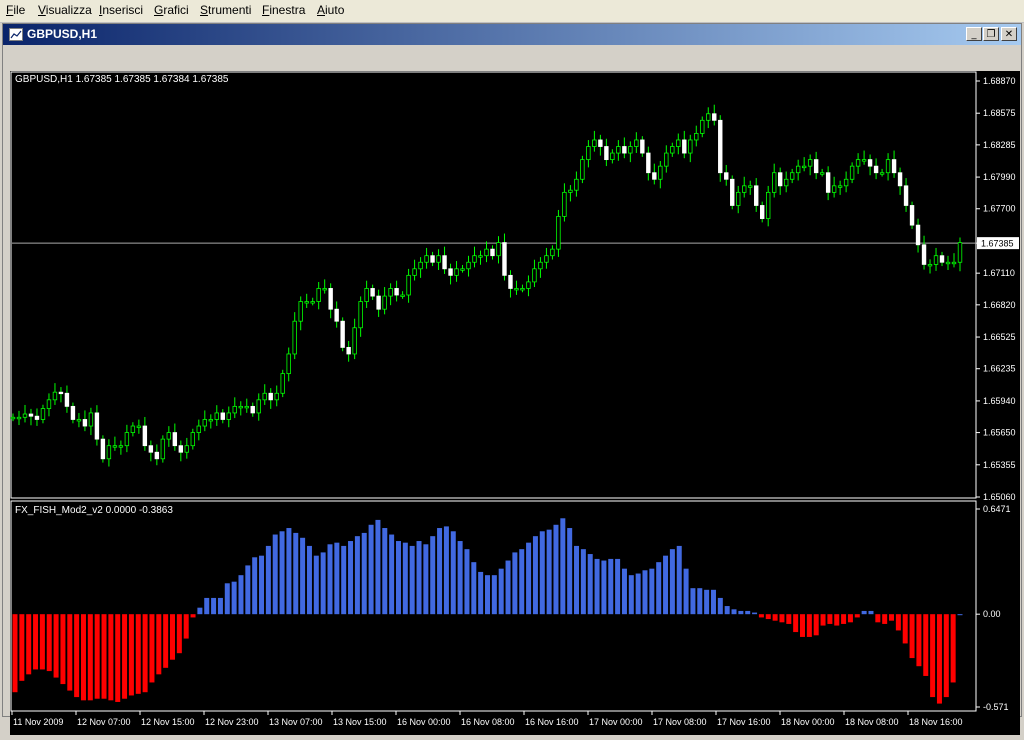 The image size is (1024, 740). I want to click on chart-window-icon, so click(16, 34).